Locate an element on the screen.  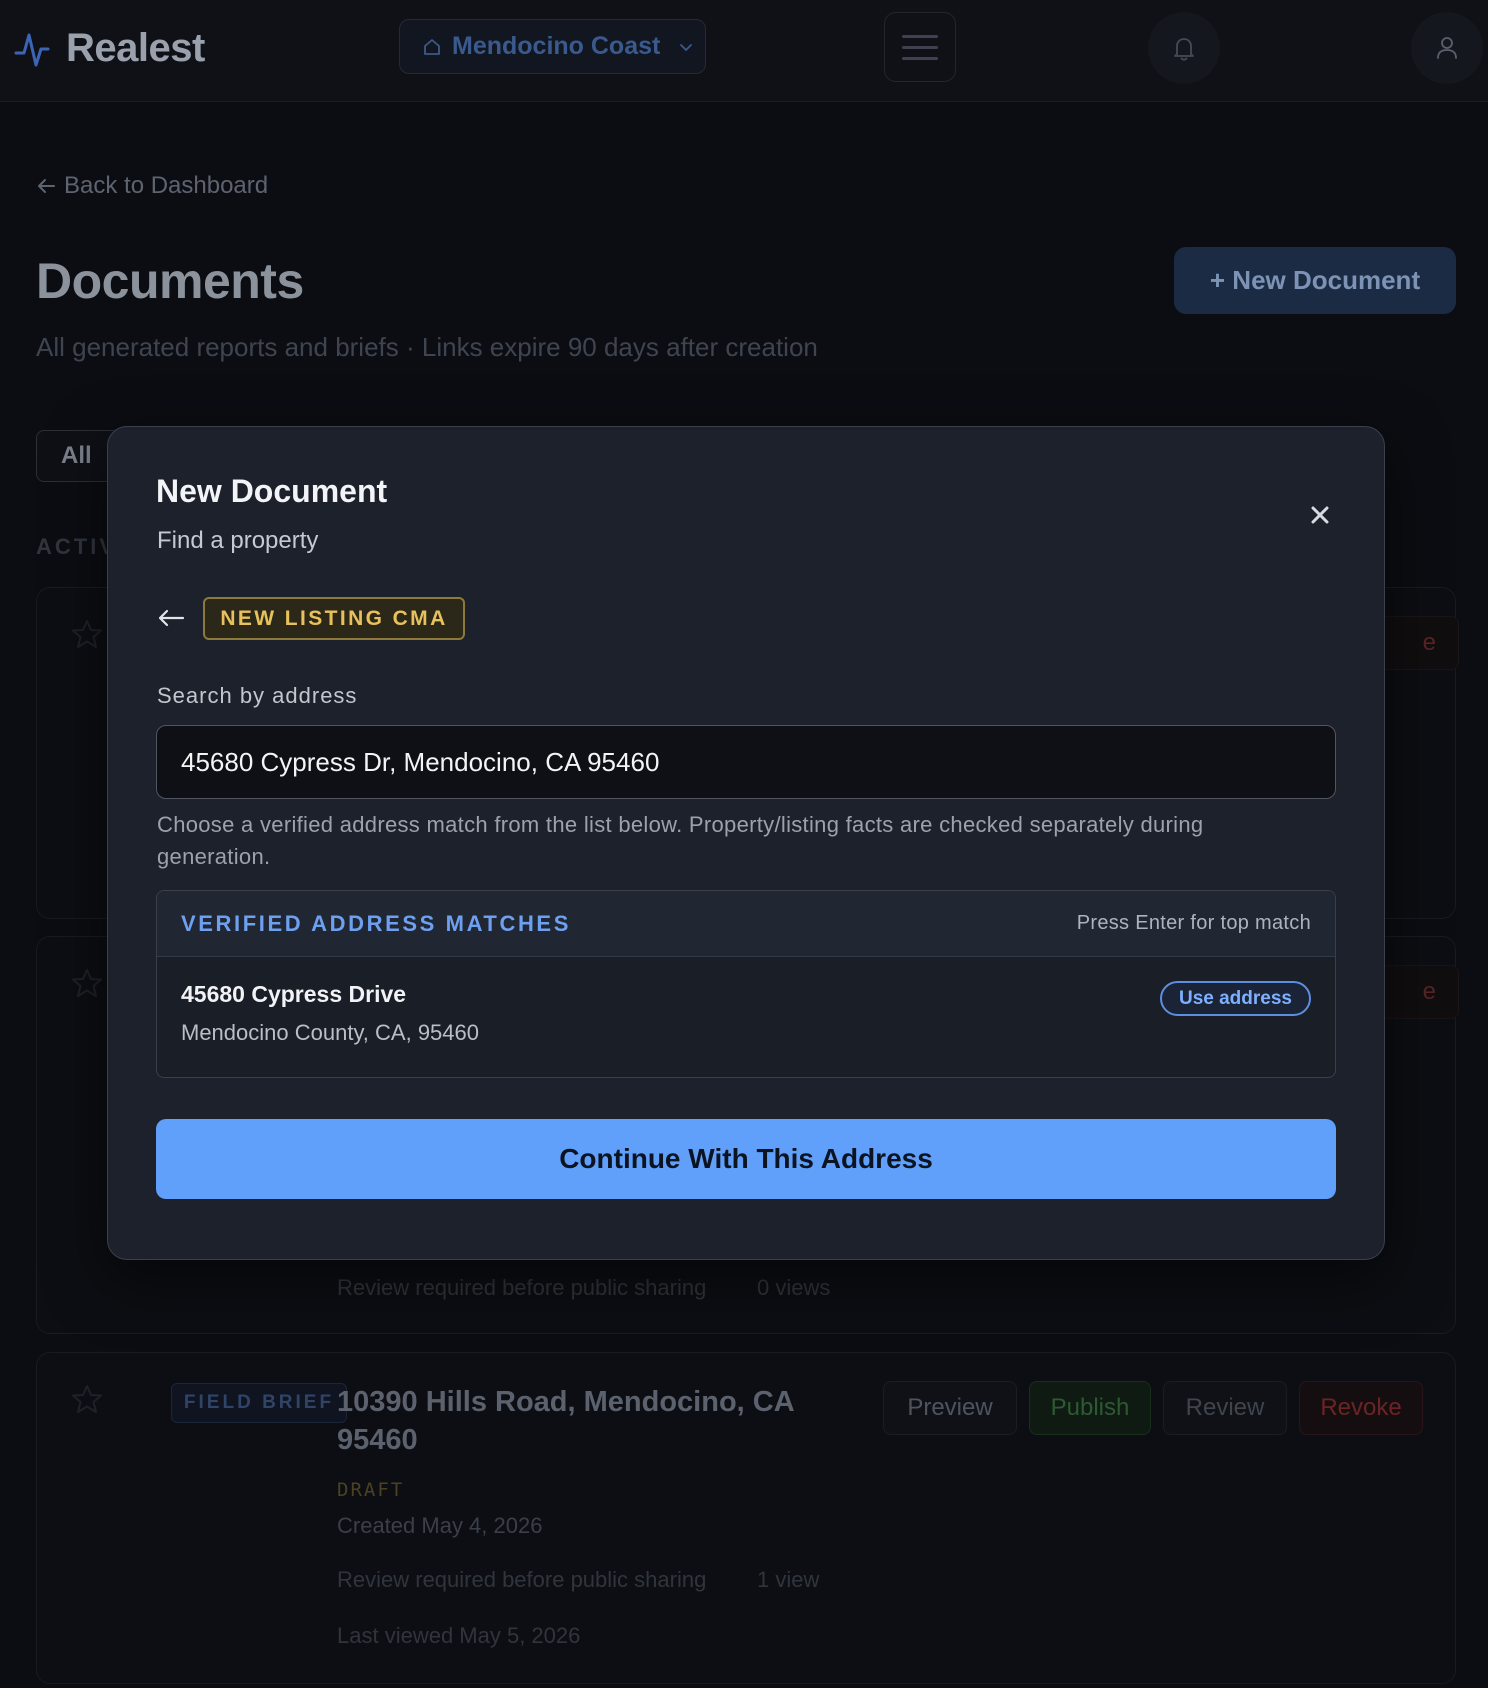
back-link-label: Back to Dashboard is located at coordinates (166, 185).